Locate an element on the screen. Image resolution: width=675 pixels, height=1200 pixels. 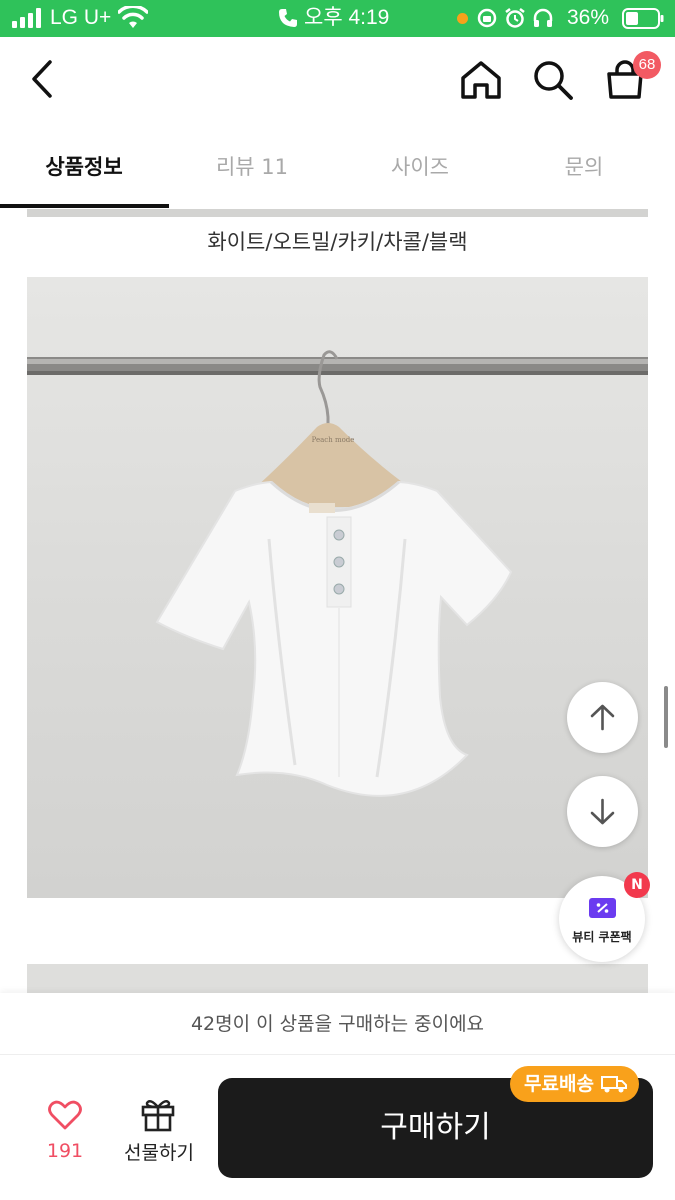
signal-icon is located at coordinates (26, 18).